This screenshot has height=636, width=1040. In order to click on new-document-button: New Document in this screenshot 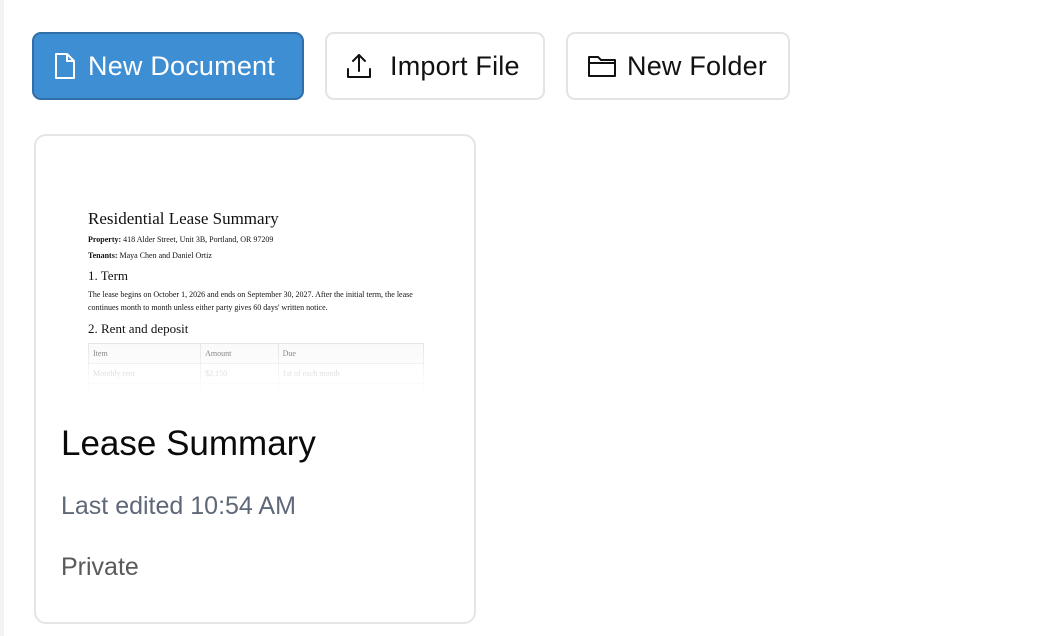, I will do `click(168, 66)`.